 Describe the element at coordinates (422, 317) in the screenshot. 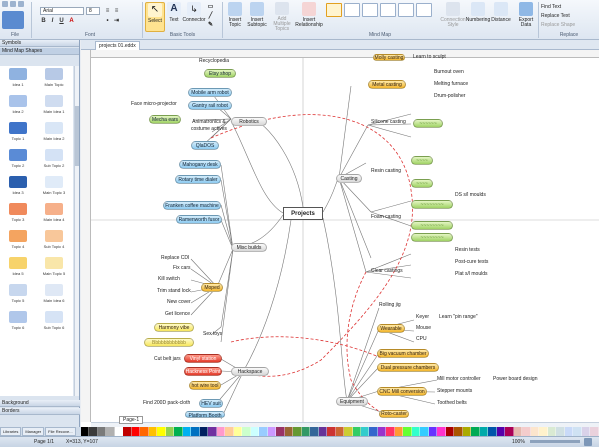

I see `node-keyer: Keyer` at that location.